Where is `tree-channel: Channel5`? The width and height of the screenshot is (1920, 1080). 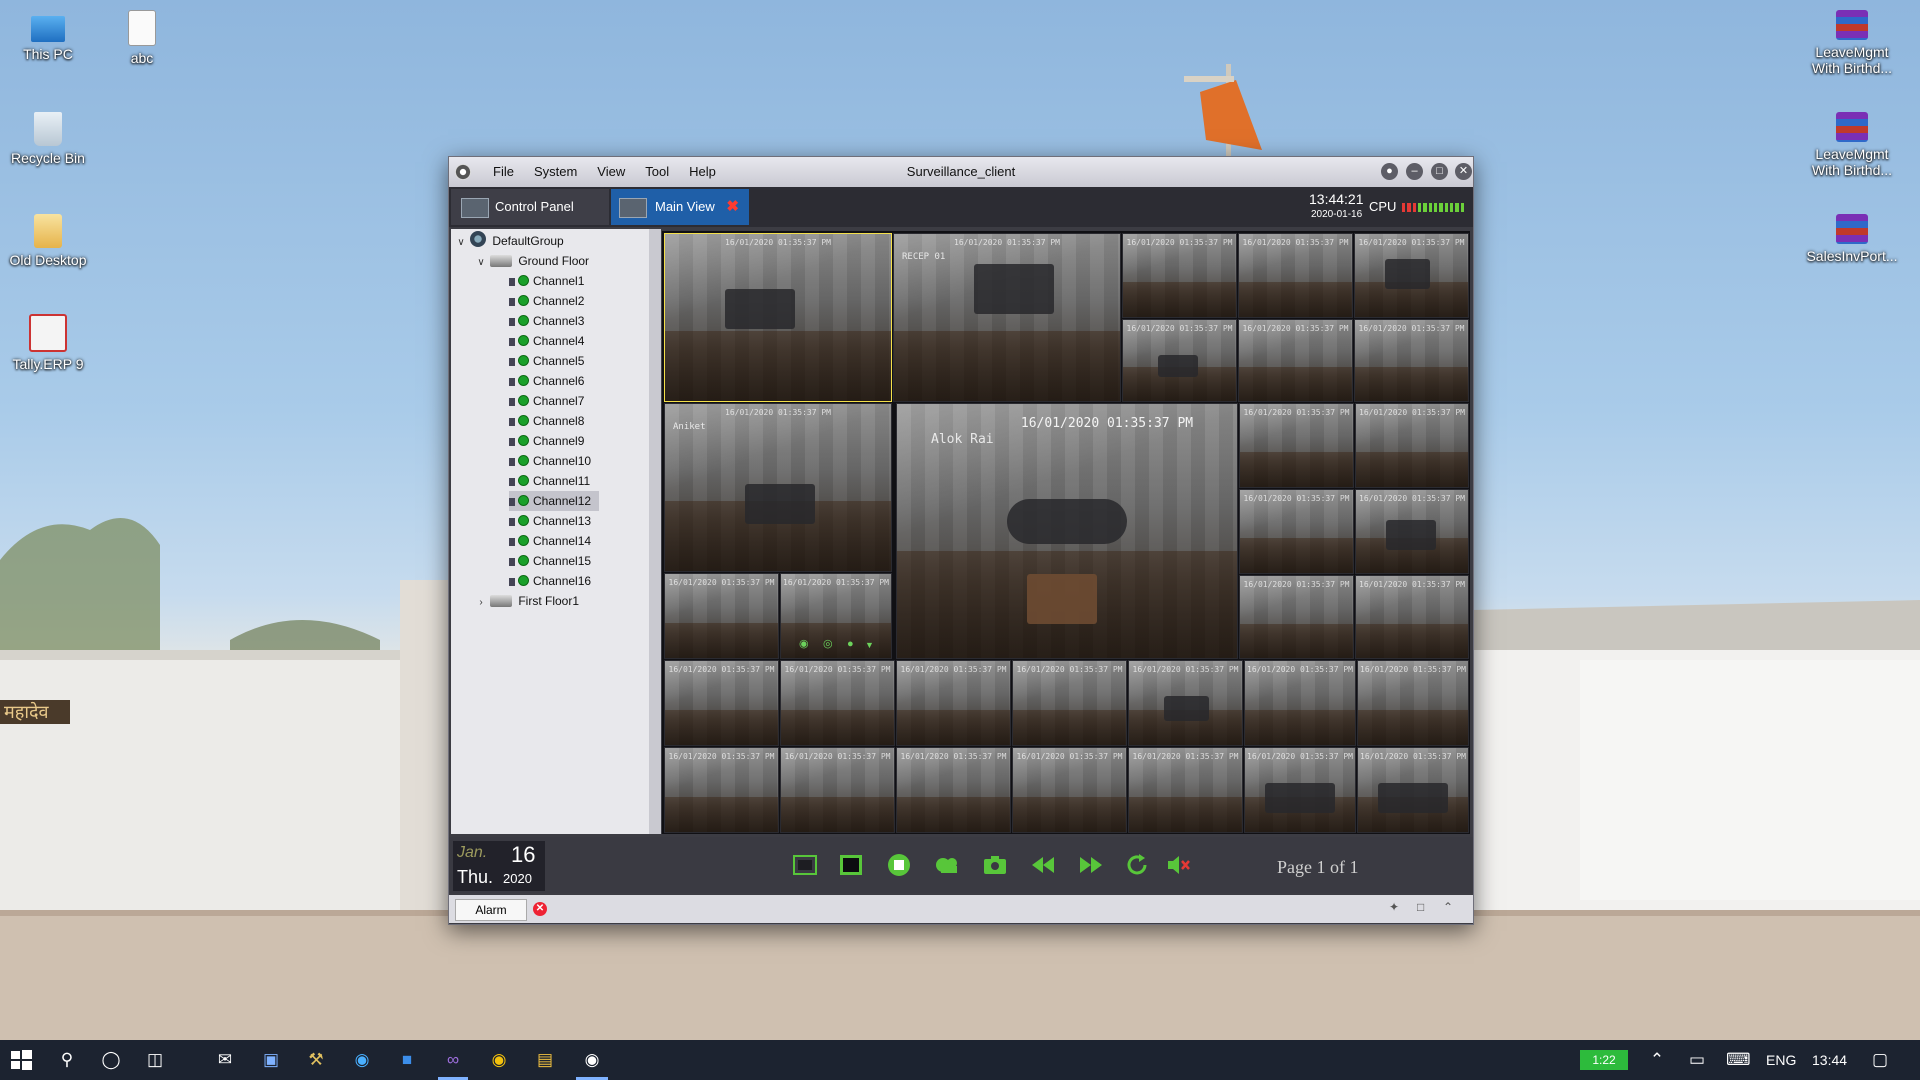
tree-channel: Channel5 is located at coordinates (550, 361).